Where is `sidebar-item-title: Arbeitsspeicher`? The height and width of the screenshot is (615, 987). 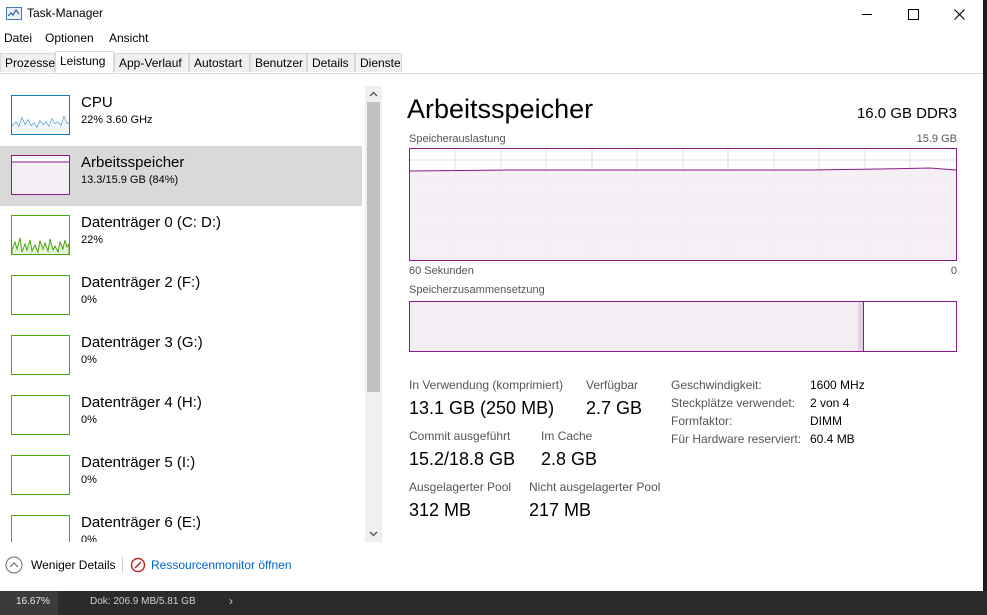
sidebar-item-title: Arbeitsspeicher is located at coordinates (133, 162).